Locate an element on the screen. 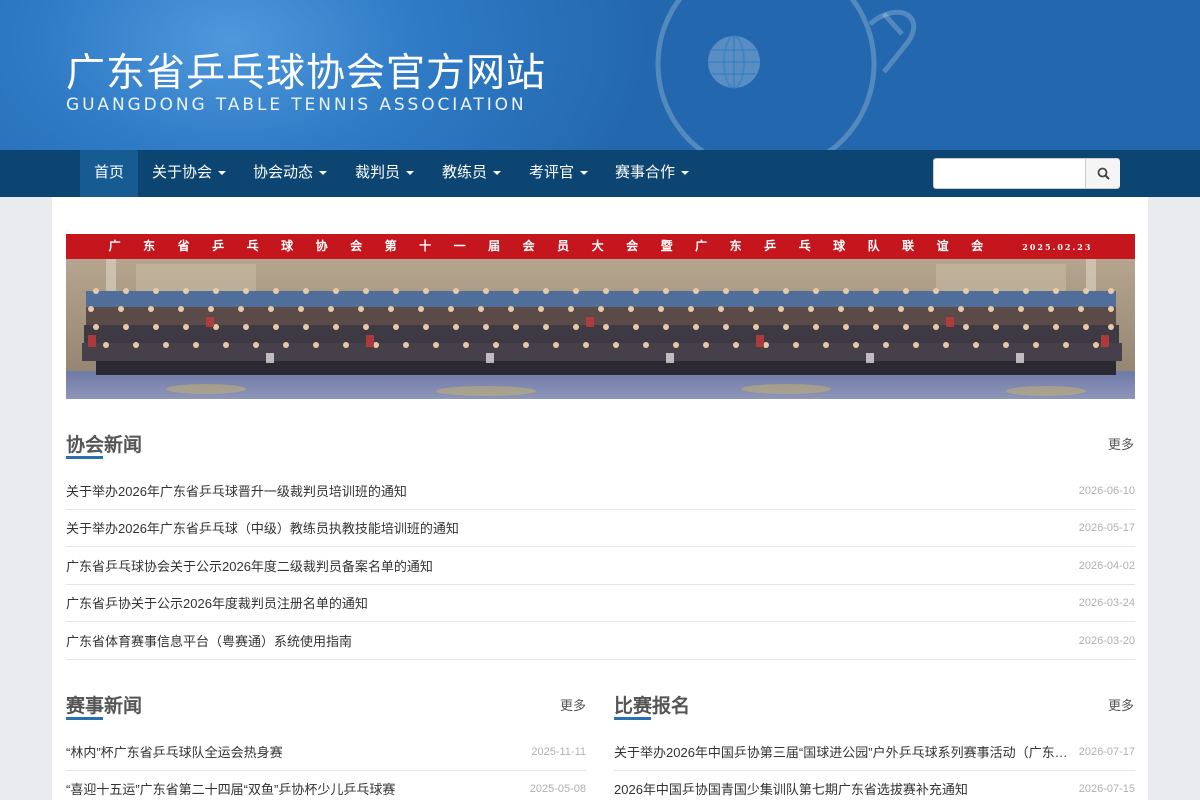 Image resolution: width=1200 pixels, height=800 pixels. nav-label: 裁判员 is located at coordinates (378, 172).